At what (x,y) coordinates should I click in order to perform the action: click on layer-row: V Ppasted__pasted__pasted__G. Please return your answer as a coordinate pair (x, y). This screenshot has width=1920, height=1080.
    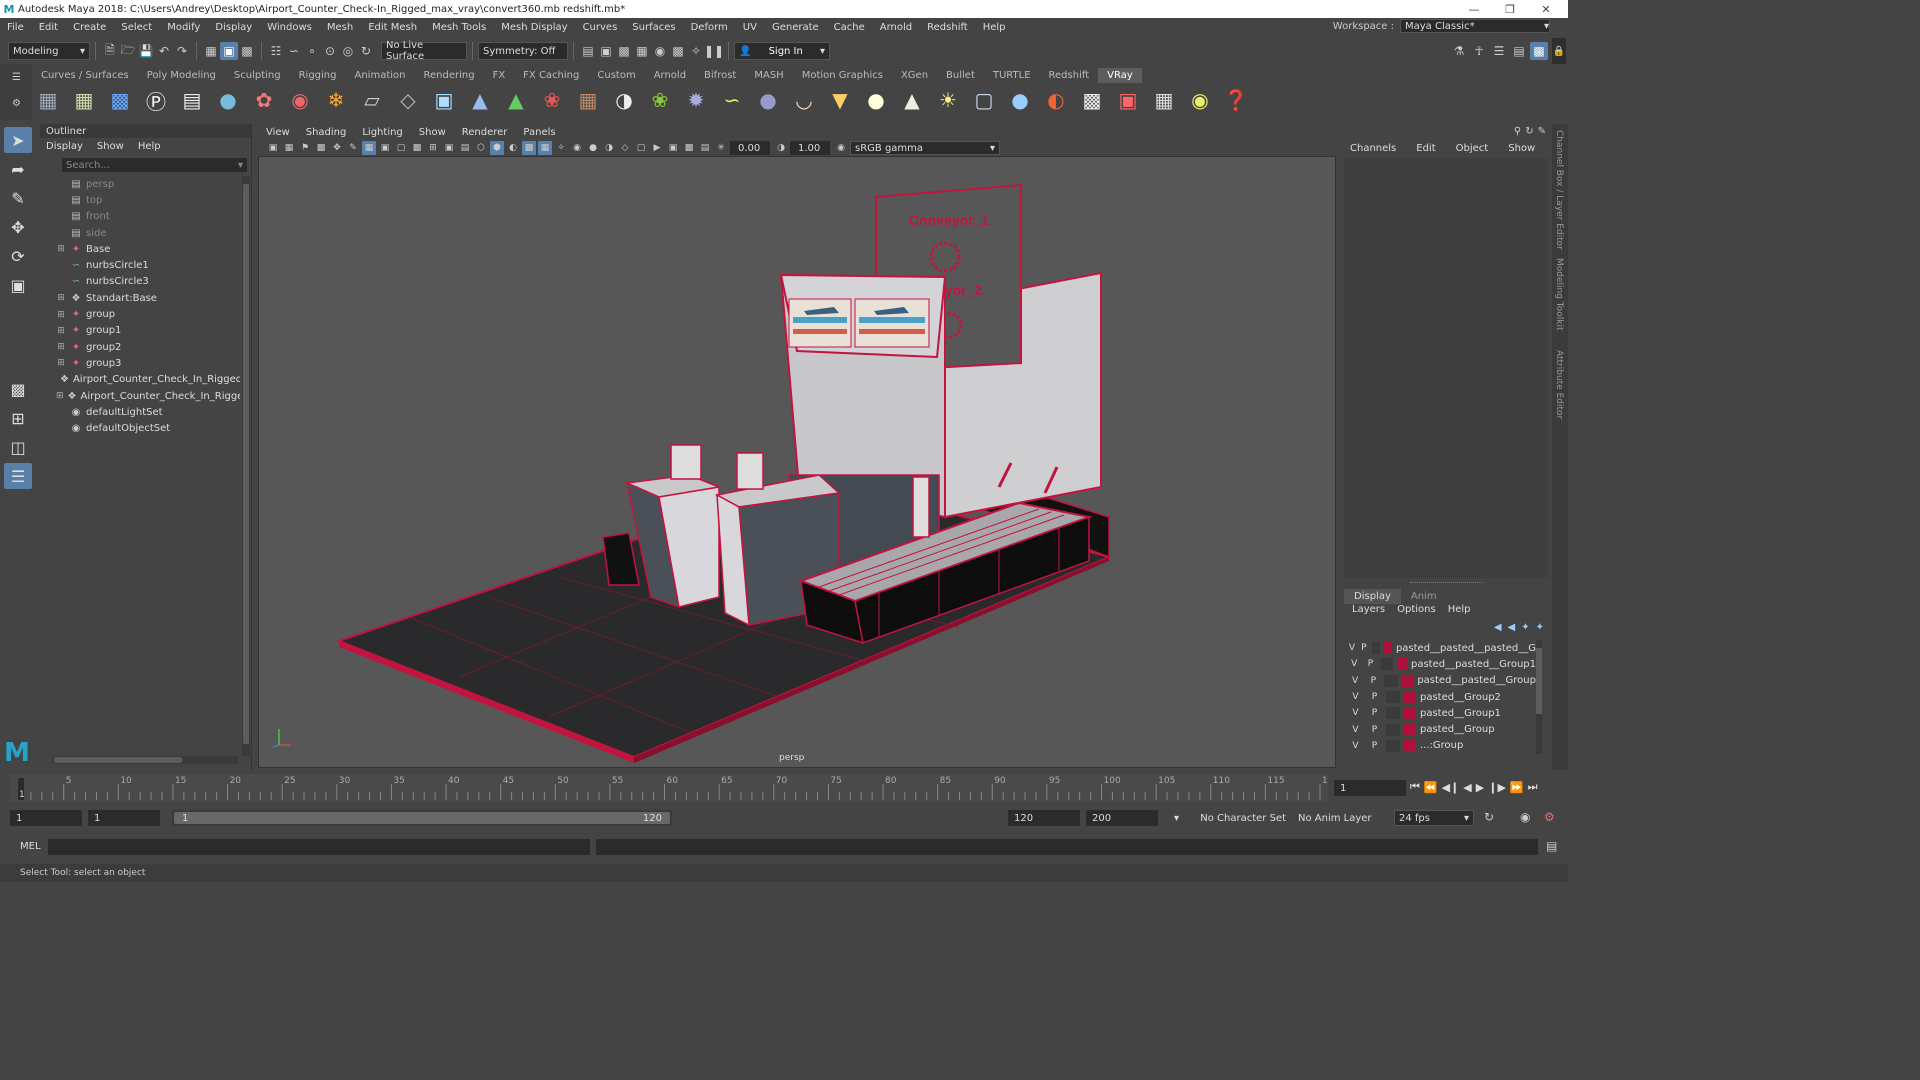
    Looking at the image, I should click on (1441, 648).